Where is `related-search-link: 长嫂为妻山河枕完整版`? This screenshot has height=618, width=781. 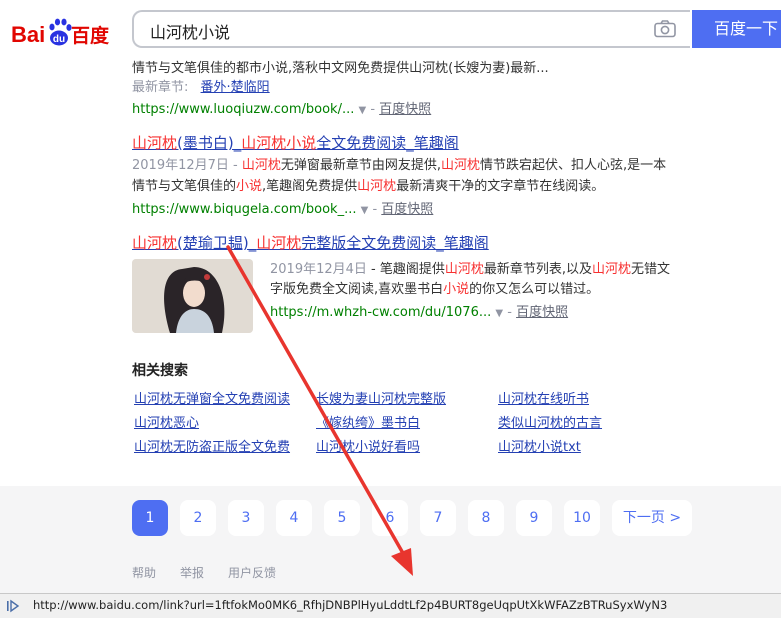 related-search-link: 长嫂为妻山河枕完整版 is located at coordinates (381, 397).